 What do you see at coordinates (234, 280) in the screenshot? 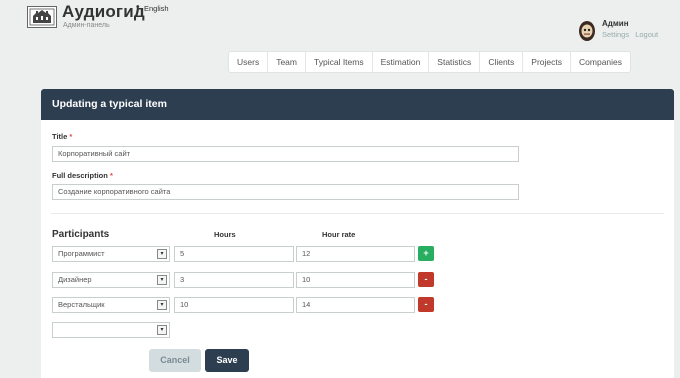
I see `participant-hours-input: 3` at bounding box center [234, 280].